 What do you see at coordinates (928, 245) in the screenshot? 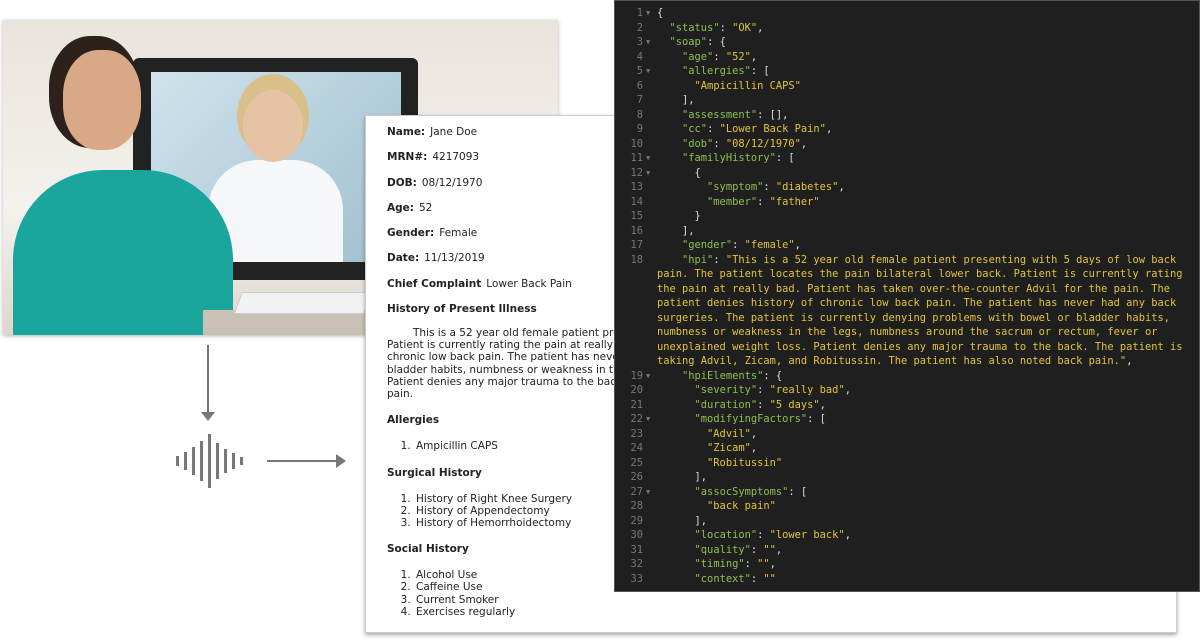
I see `line-content: "gender": "female",` at bounding box center [928, 245].